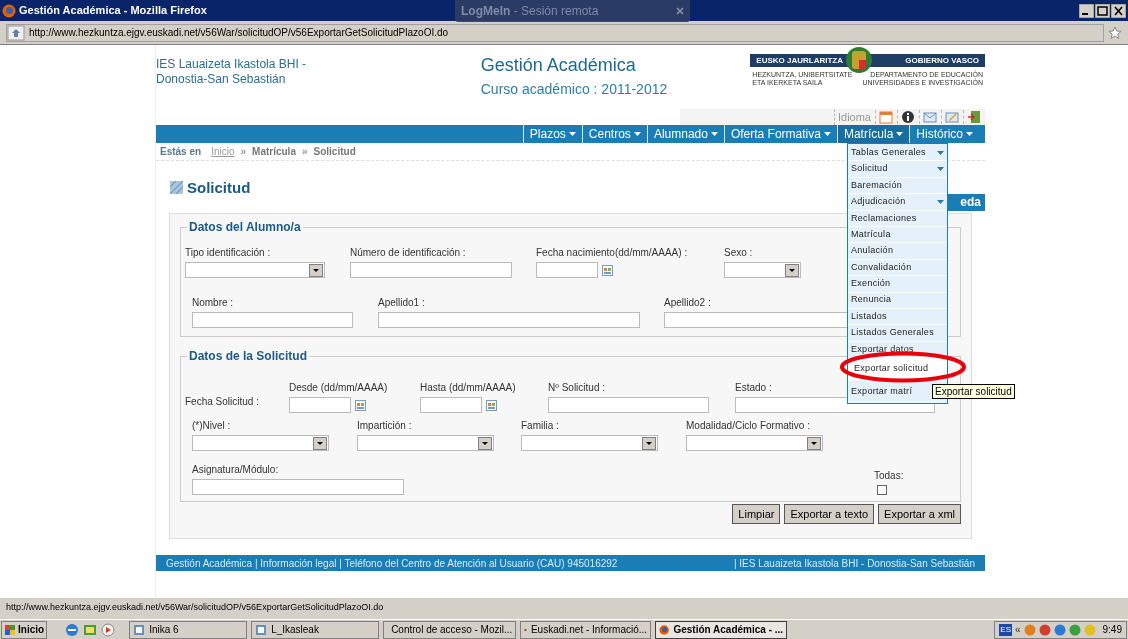  What do you see at coordinates (401, 303) in the screenshot?
I see `field-label: Apellido1 :` at bounding box center [401, 303].